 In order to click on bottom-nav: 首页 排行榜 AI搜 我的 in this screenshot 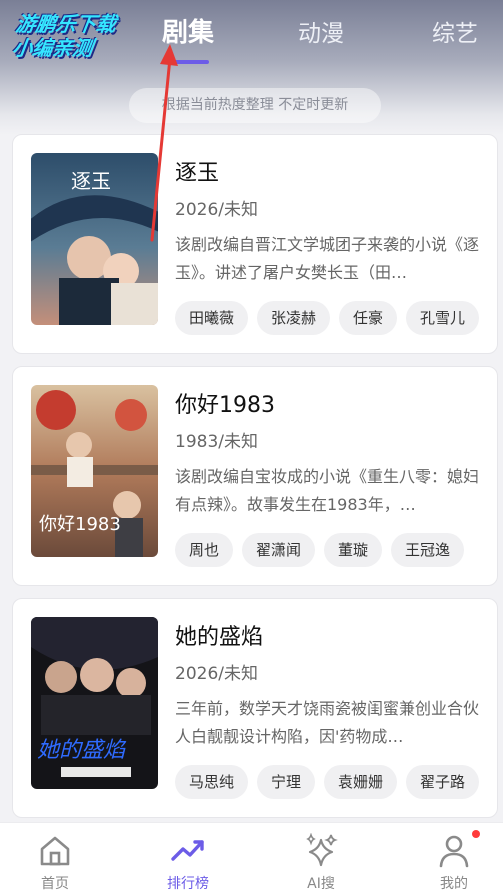, I will do `click(251, 859)`.